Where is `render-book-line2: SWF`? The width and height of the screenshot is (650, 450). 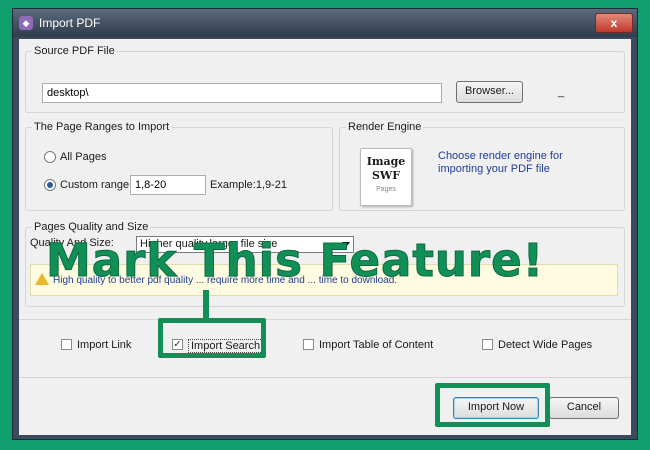 render-book-line2: SWF is located at coordinates (386, 175).